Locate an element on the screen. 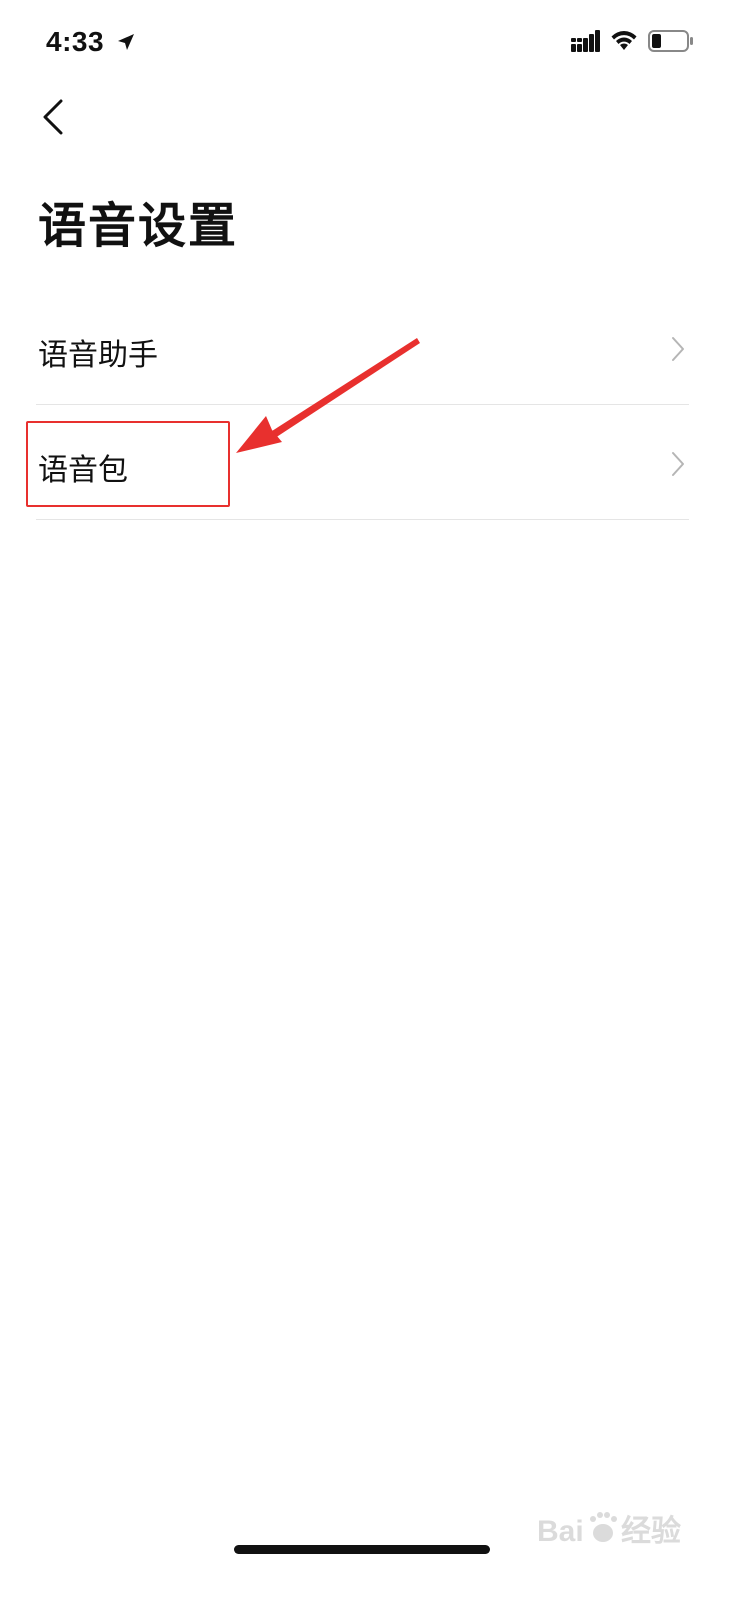  chevron-left-icon is located at coordinates (53, 117).